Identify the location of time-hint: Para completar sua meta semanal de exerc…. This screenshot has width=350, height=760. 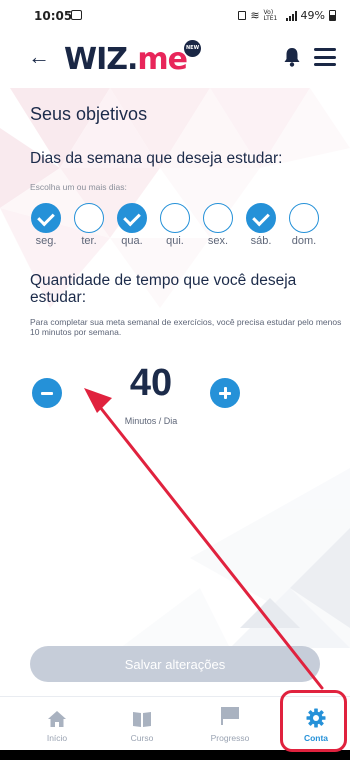
(186, 327).